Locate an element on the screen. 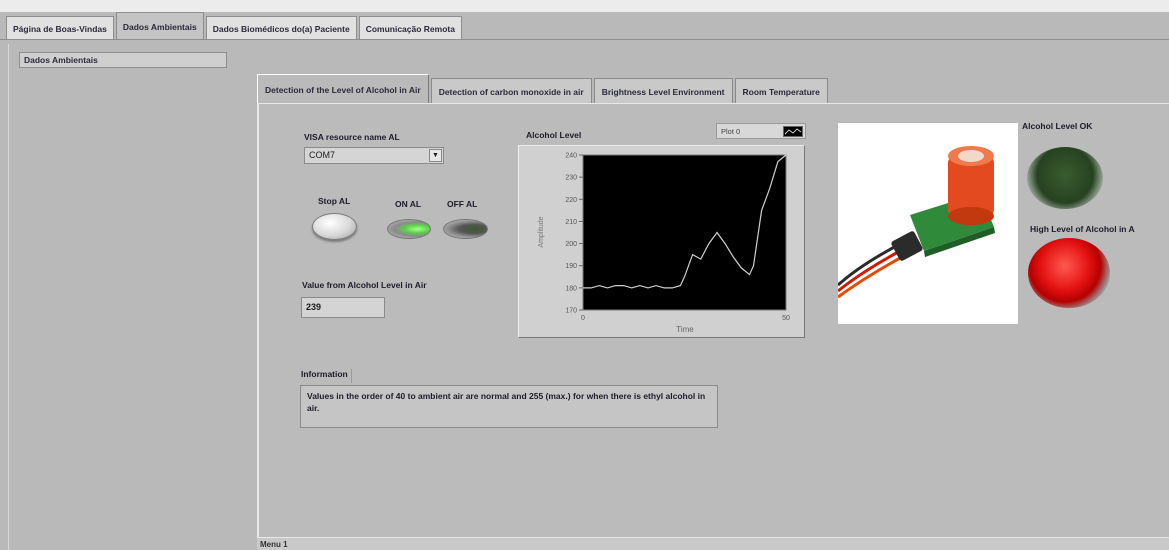  y-tick-label: 190 is located at coordinates (571, 266).